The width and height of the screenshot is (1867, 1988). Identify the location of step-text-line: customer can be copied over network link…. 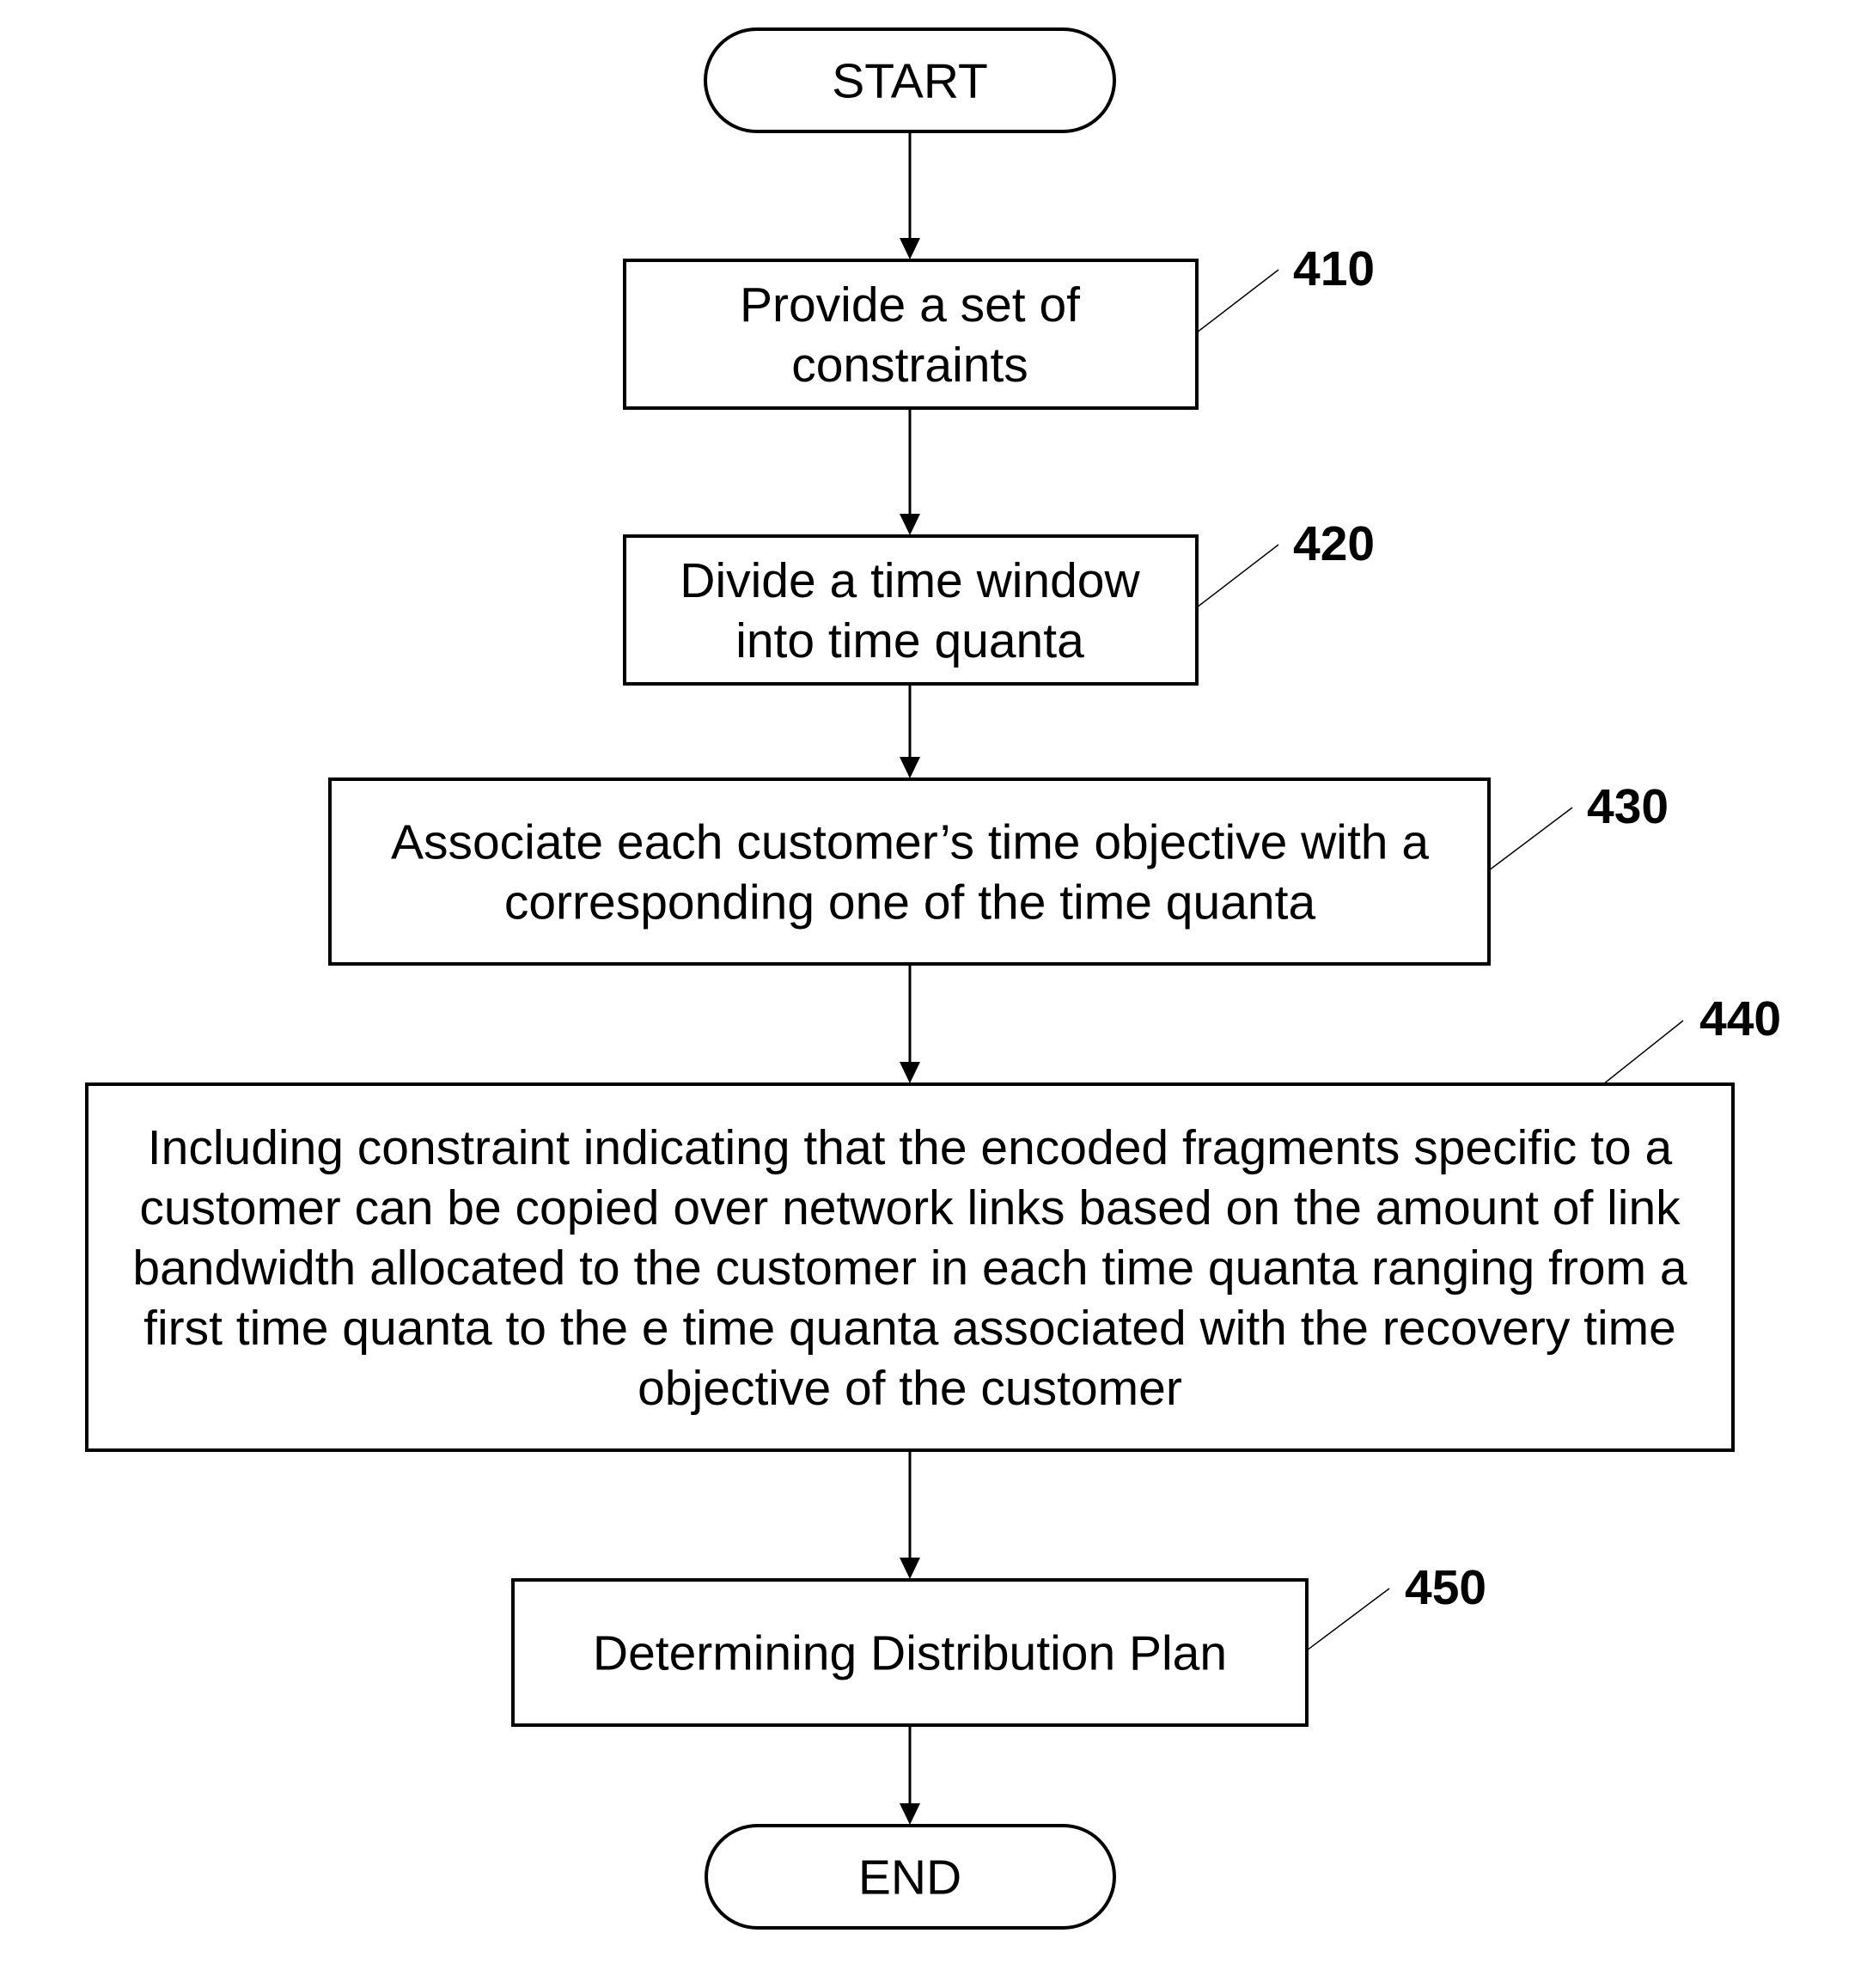
(910, 1207).